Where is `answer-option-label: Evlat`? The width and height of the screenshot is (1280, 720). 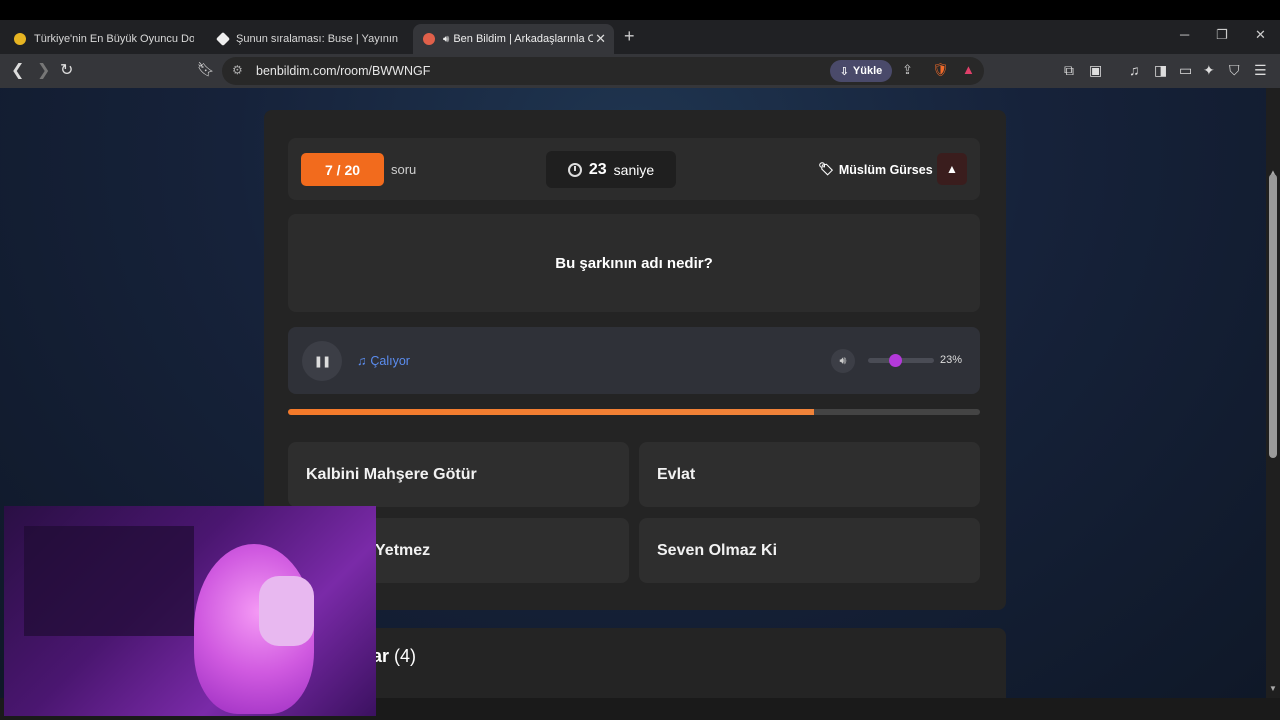
answer-option-label: Evlat is located at coordinates (676, 474).